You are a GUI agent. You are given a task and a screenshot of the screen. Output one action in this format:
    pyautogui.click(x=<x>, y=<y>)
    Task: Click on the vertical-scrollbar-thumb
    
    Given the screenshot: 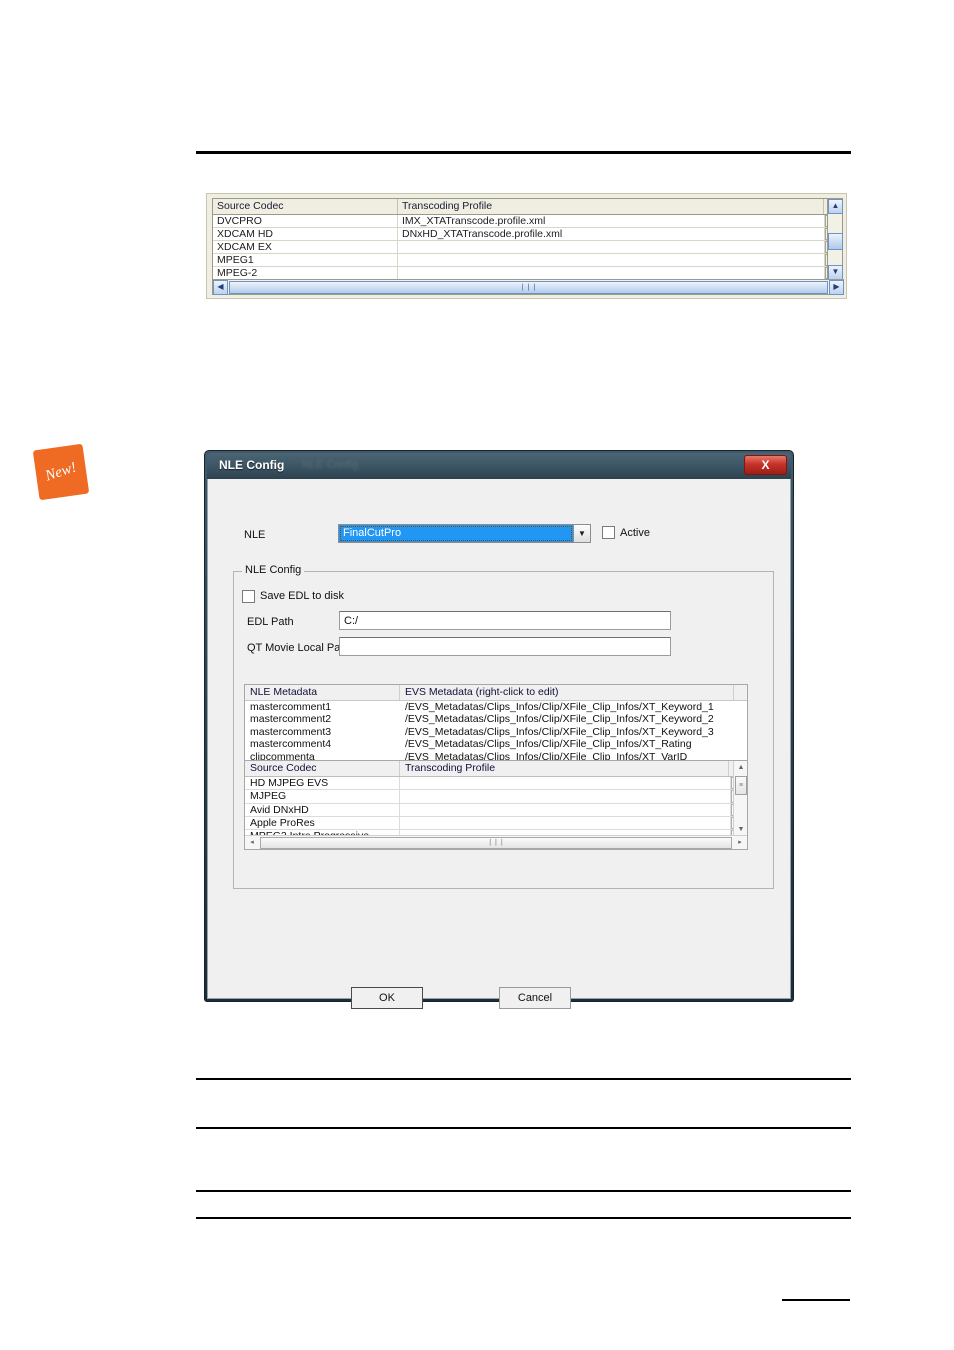 What is the action you would take?
    pyautogui.click(x=835, y=241)
    